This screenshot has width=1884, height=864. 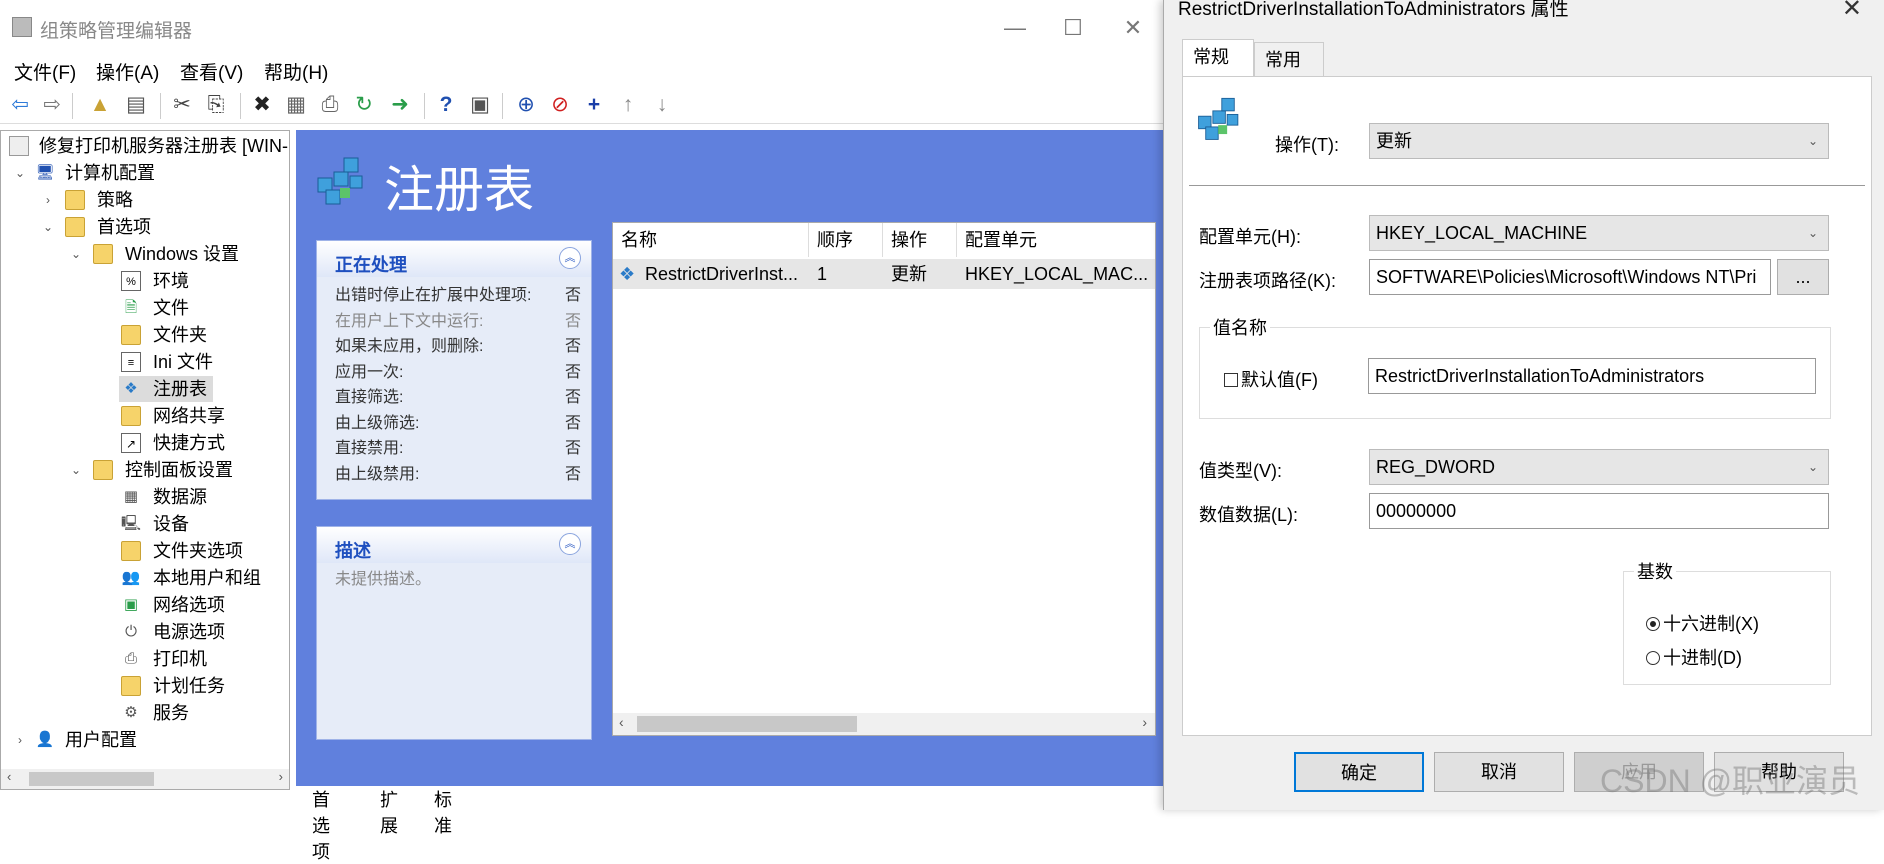 I want to click on hive-select: HKEY_LOCAL_MACHINE ⌄, so click(x=1599, y=233).